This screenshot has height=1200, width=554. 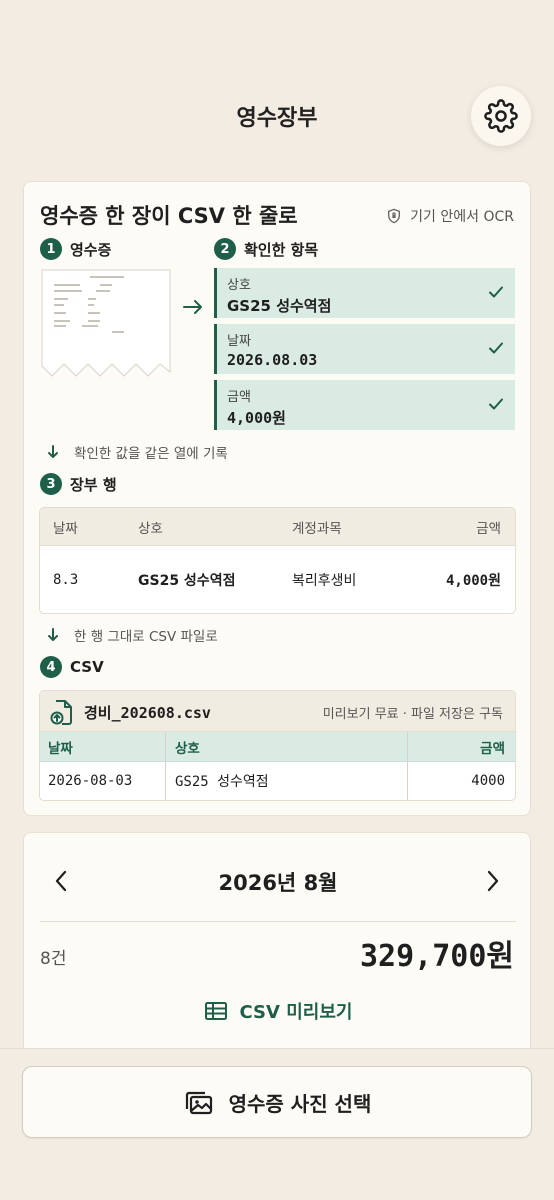 What do you see at coordinates (317, 528) in the screenshot?
I see `ledger-col-account: 계정과목` at bounding box center [317, 528].